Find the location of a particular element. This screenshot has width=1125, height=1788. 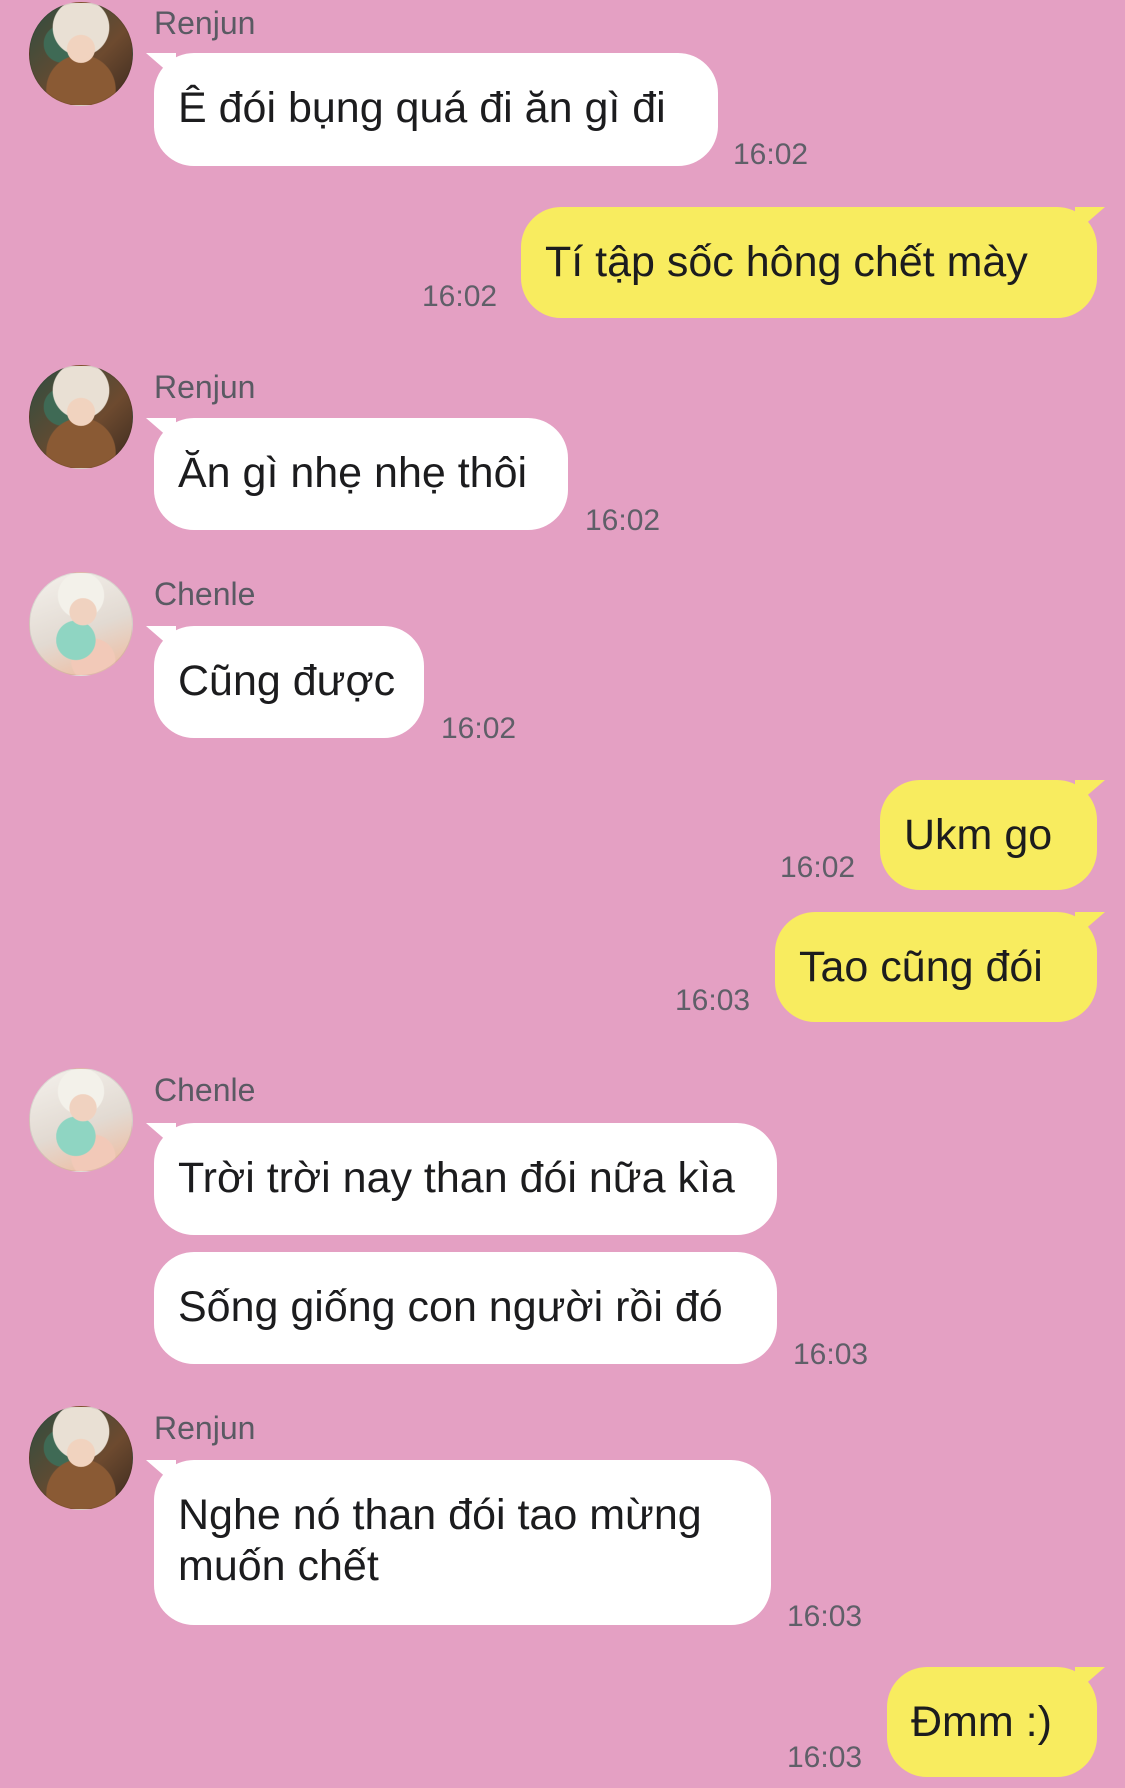

incoming-message-bubble: Sống giống con người rồi đó is located at coordinates (465, 1308).